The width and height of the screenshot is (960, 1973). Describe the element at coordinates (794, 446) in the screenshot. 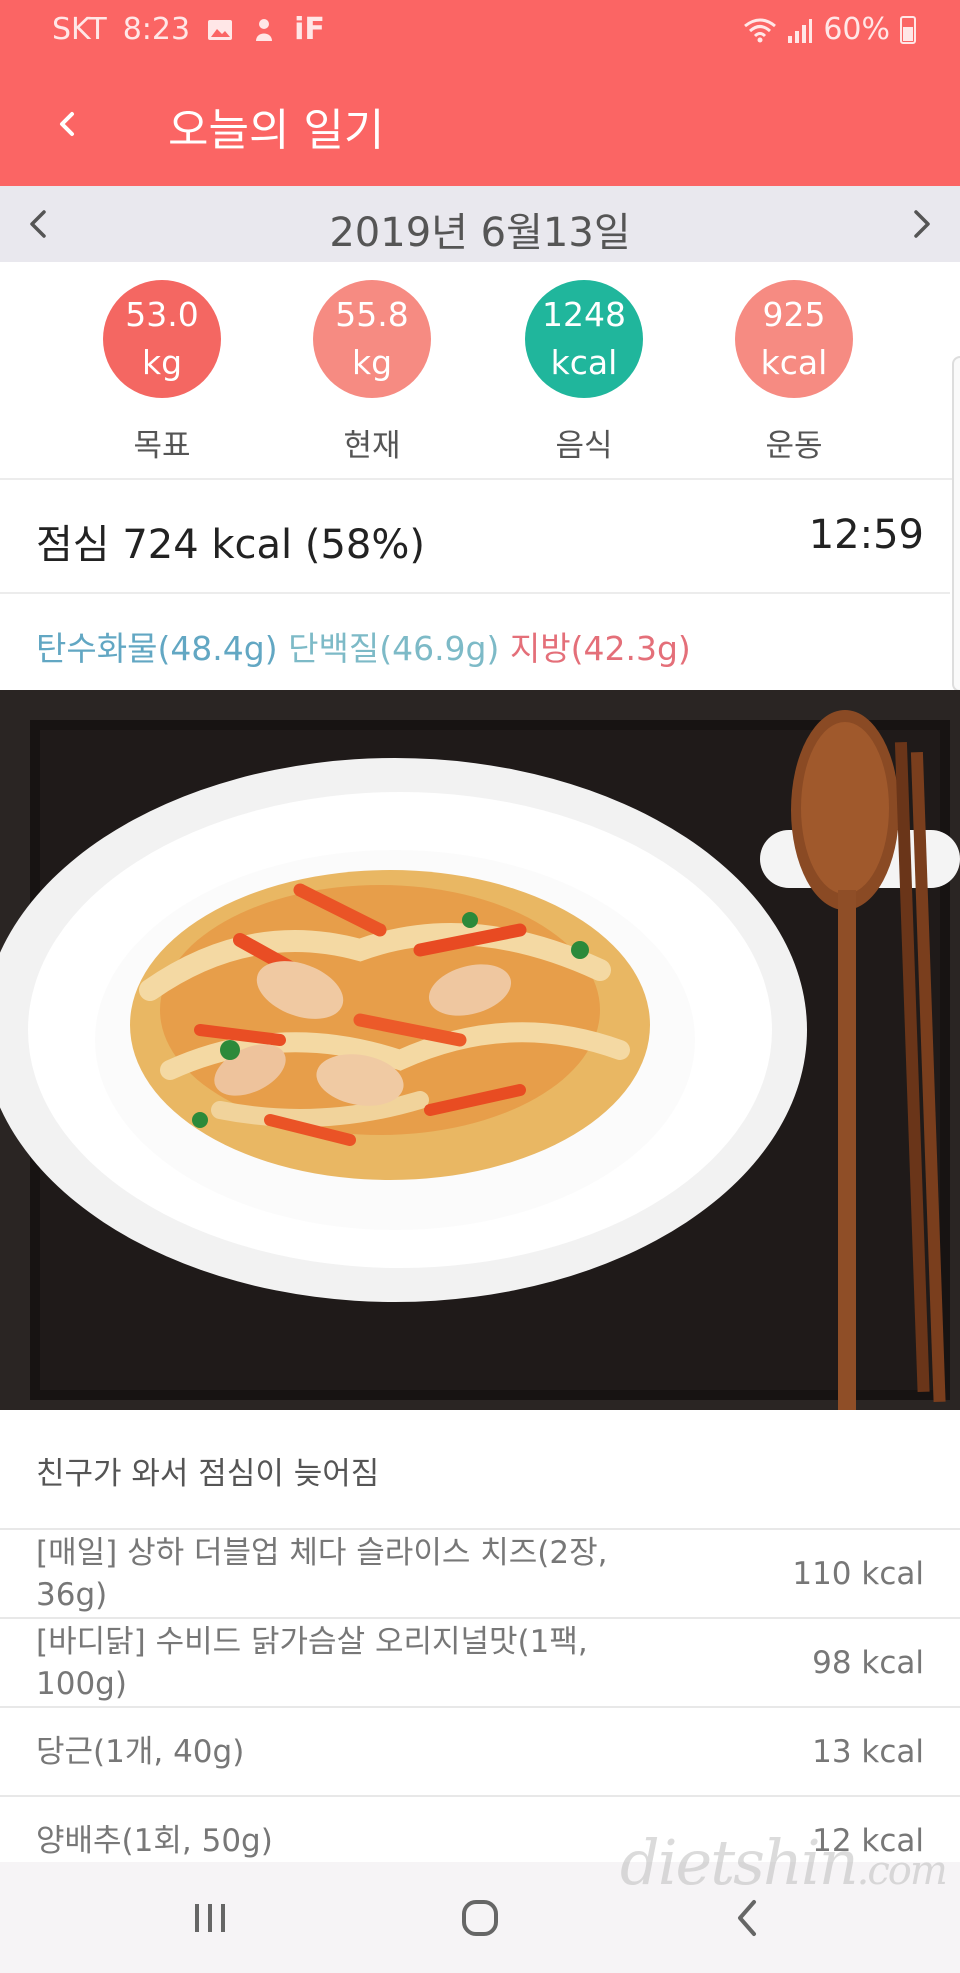

I see `stat-exercise-label: 운동` at that location.